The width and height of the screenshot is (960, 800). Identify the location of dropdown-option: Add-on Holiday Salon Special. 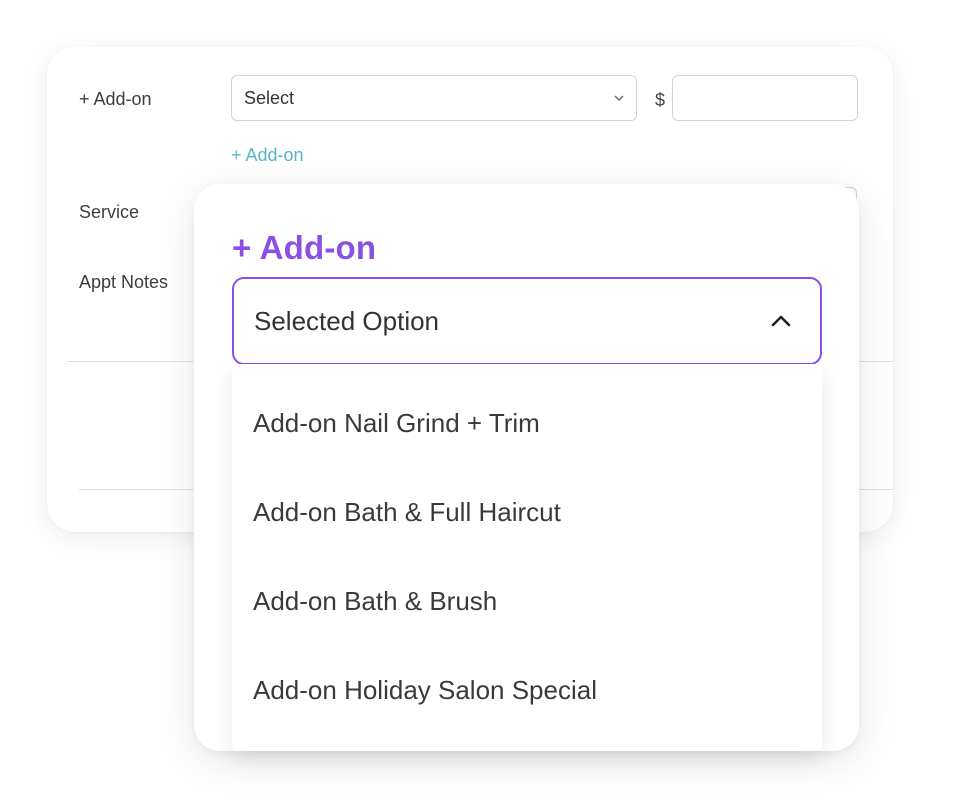
(425, 690).